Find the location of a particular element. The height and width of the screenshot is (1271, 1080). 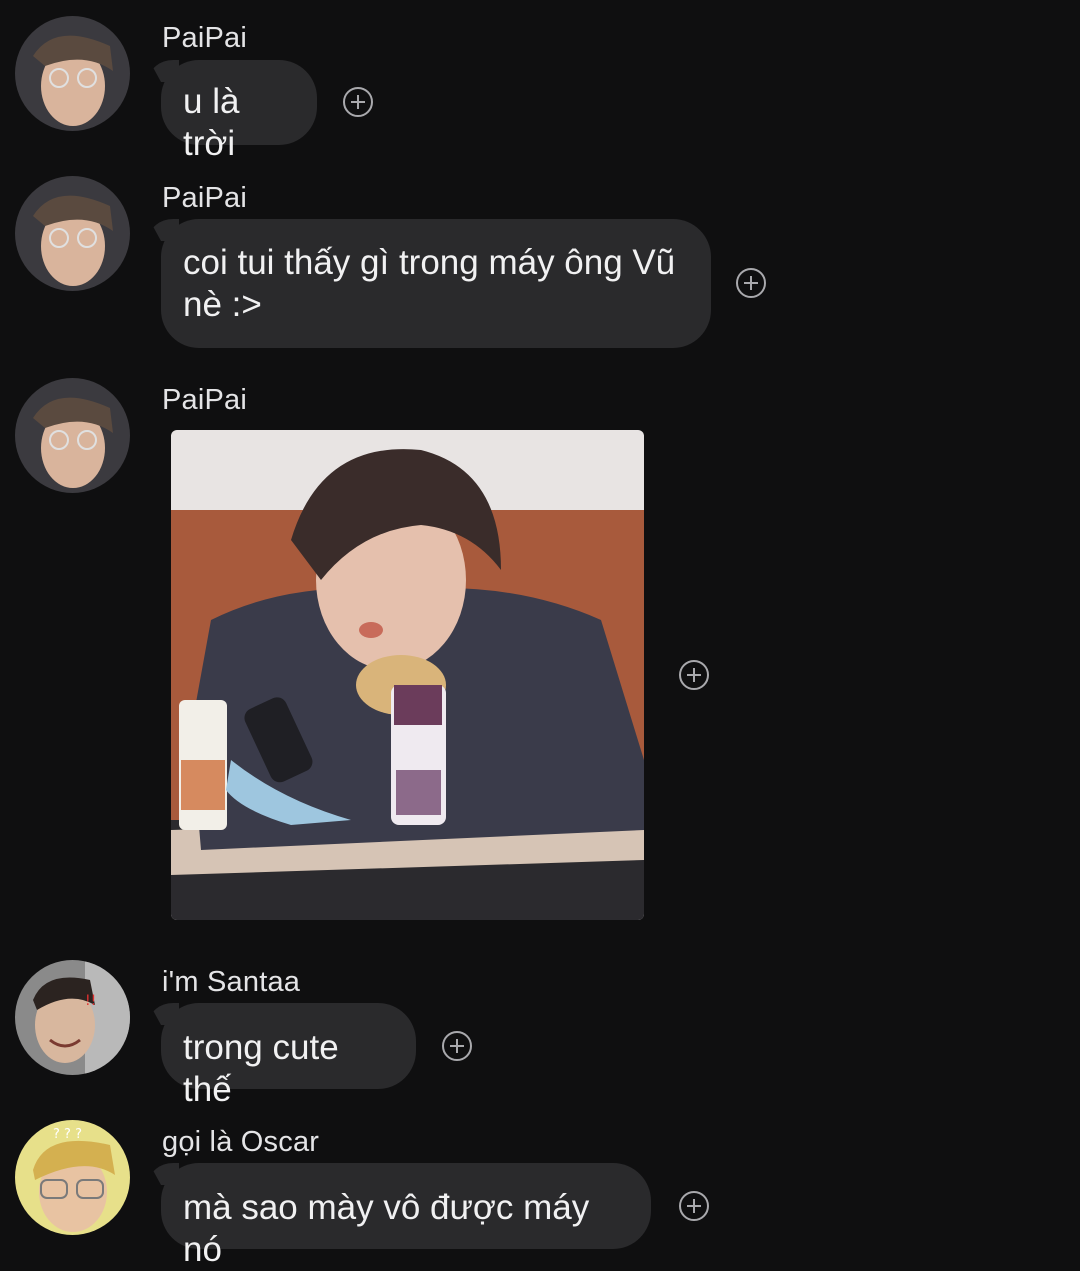

message-bubble: mà sao mày vô được máy nó is located at coordinates (406, 1216).